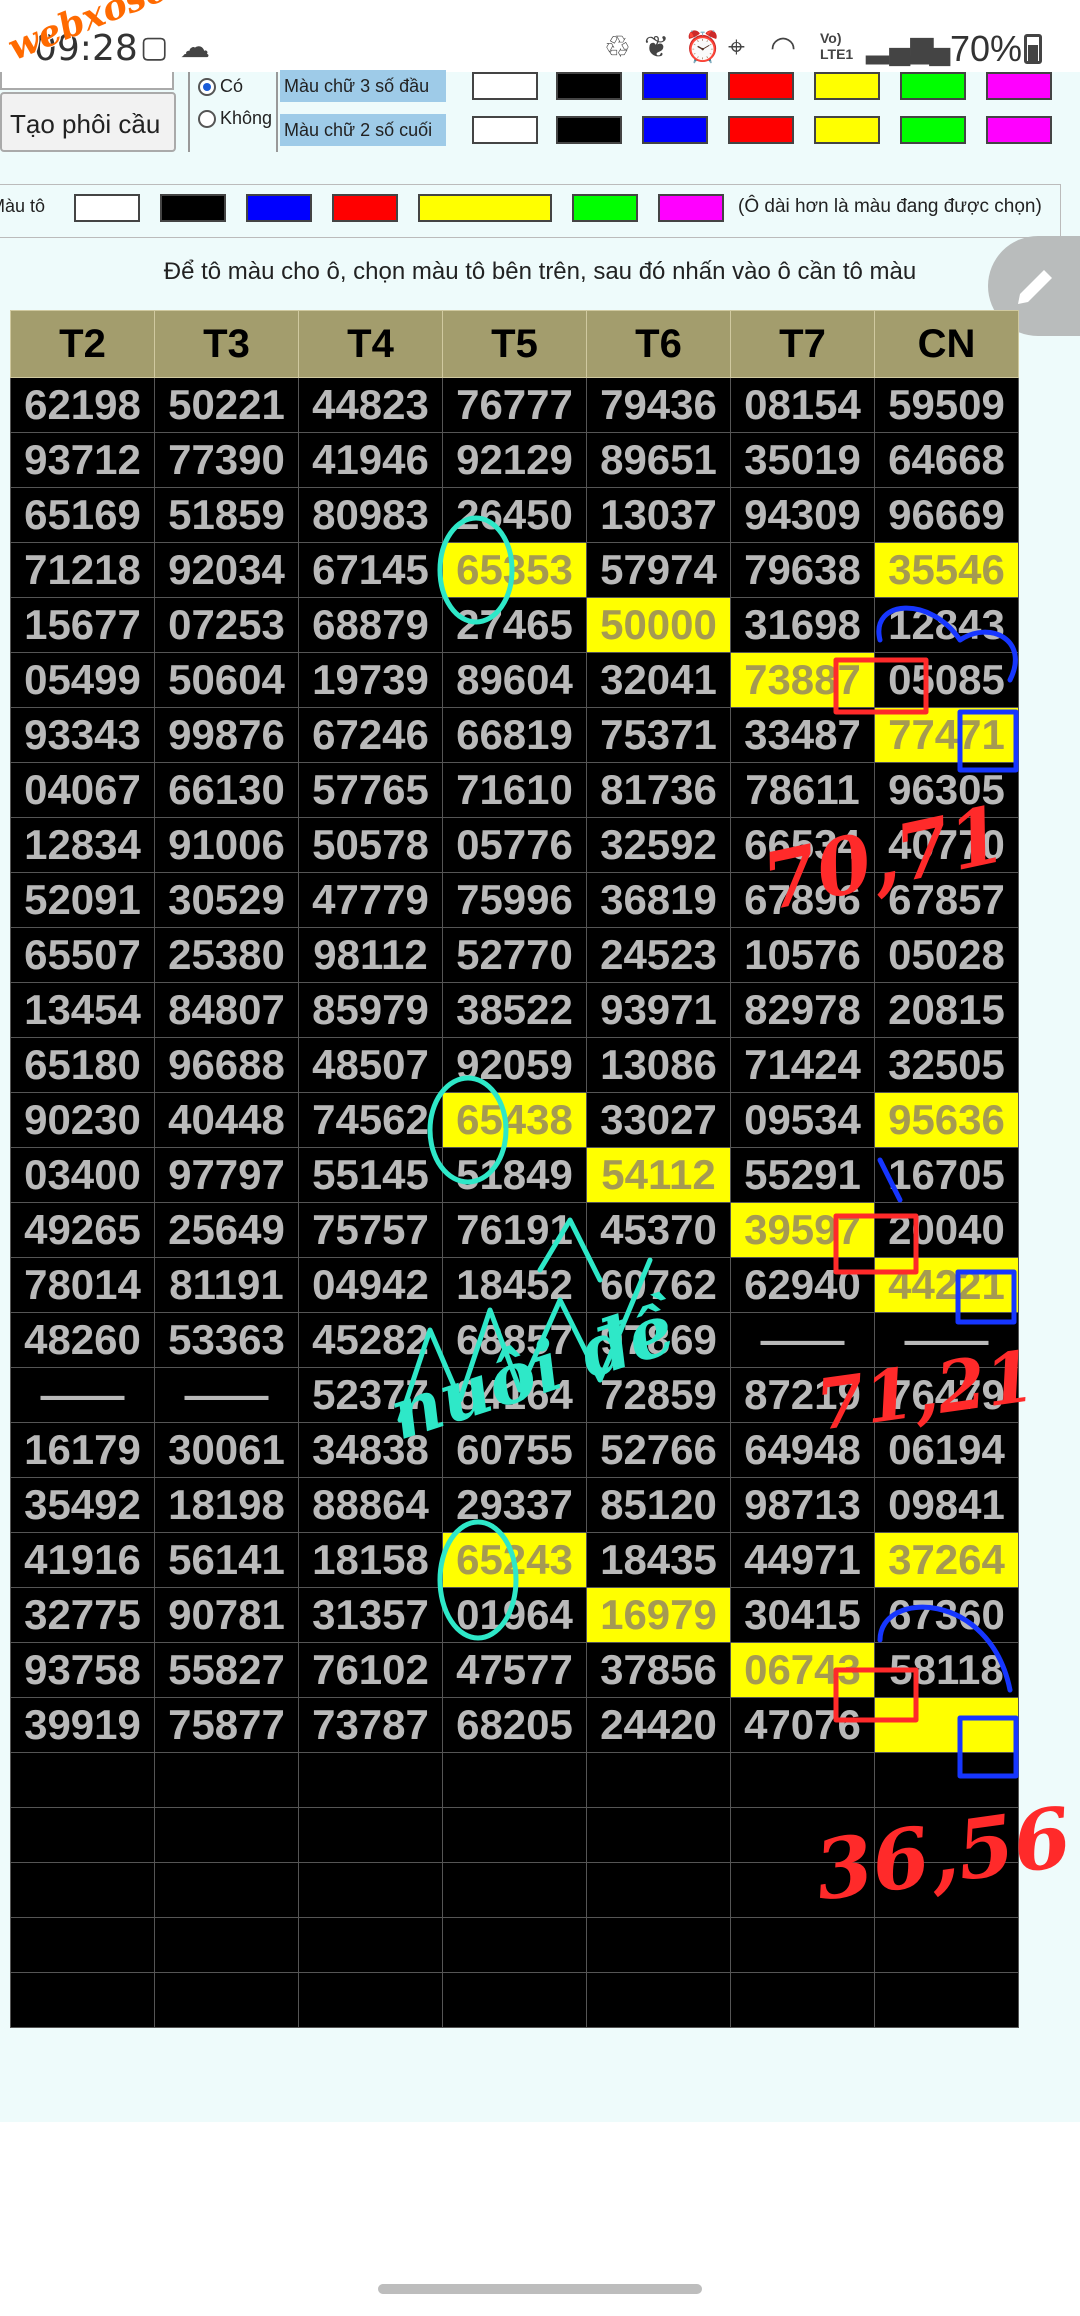  I want to click on grid-cell: 48507, so click(370, 1065).